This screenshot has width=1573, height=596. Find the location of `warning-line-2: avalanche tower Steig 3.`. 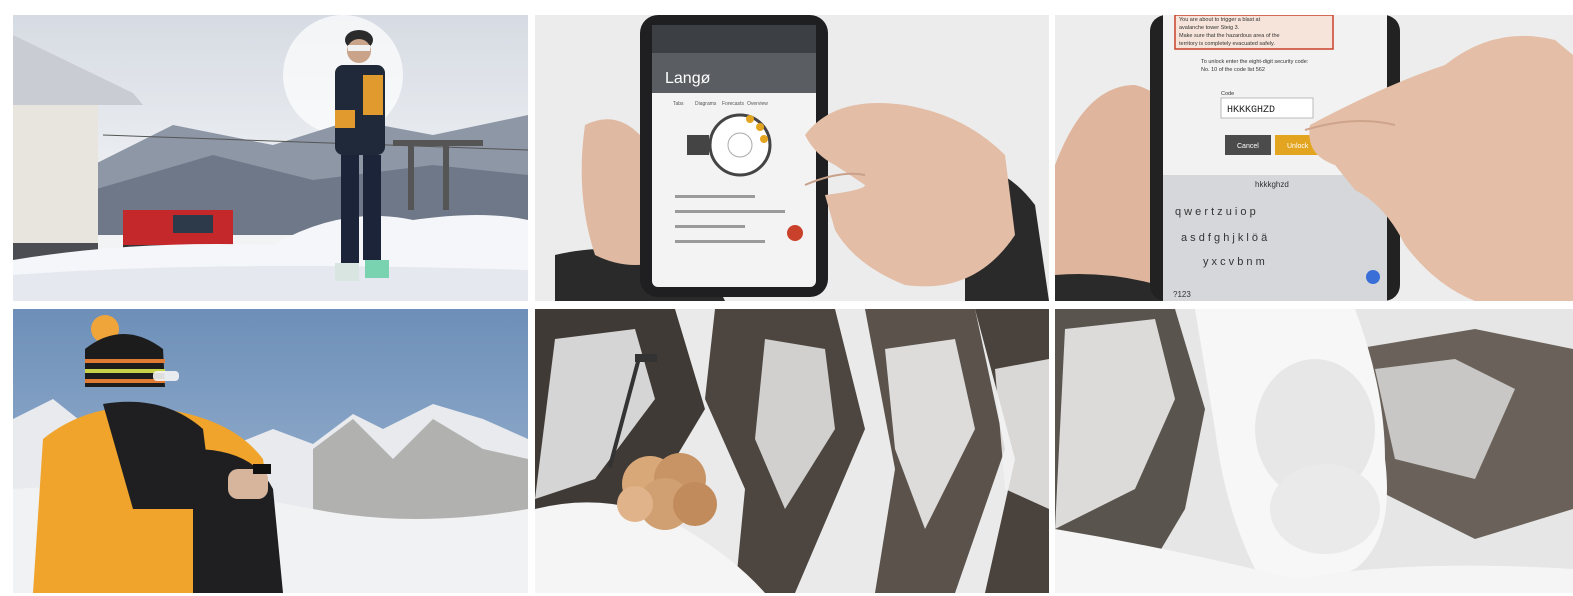

warning-line-2: avalanche tower Steig 3. is located at coordinates (1209, 28).